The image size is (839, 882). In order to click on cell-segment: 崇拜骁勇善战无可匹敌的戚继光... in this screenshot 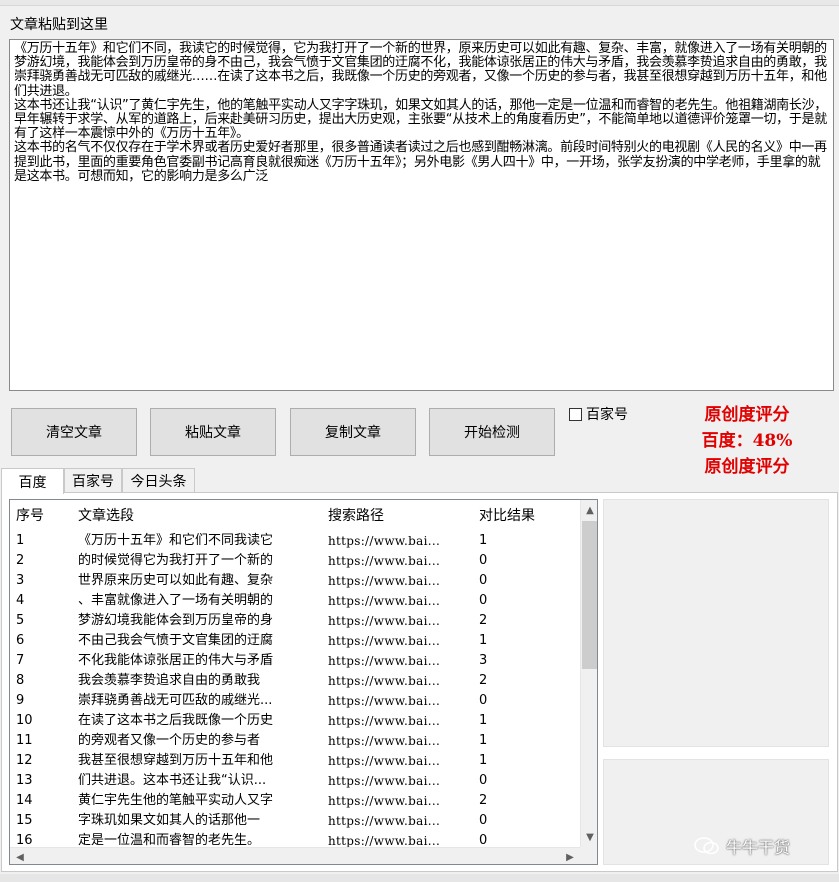, I will do `click(175, 700)`.